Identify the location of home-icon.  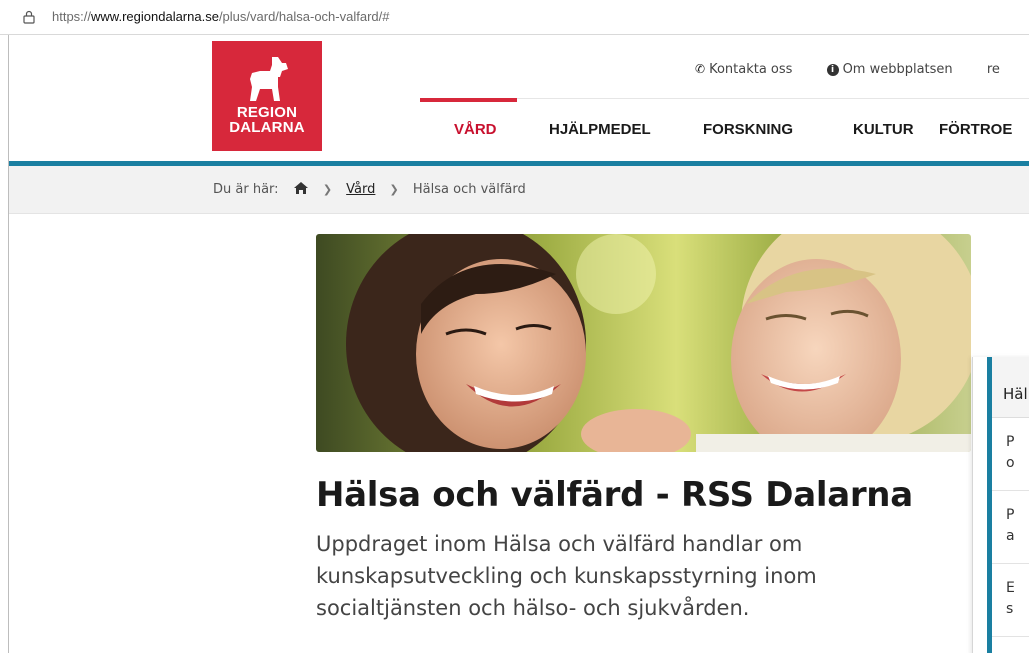
(300, 188).